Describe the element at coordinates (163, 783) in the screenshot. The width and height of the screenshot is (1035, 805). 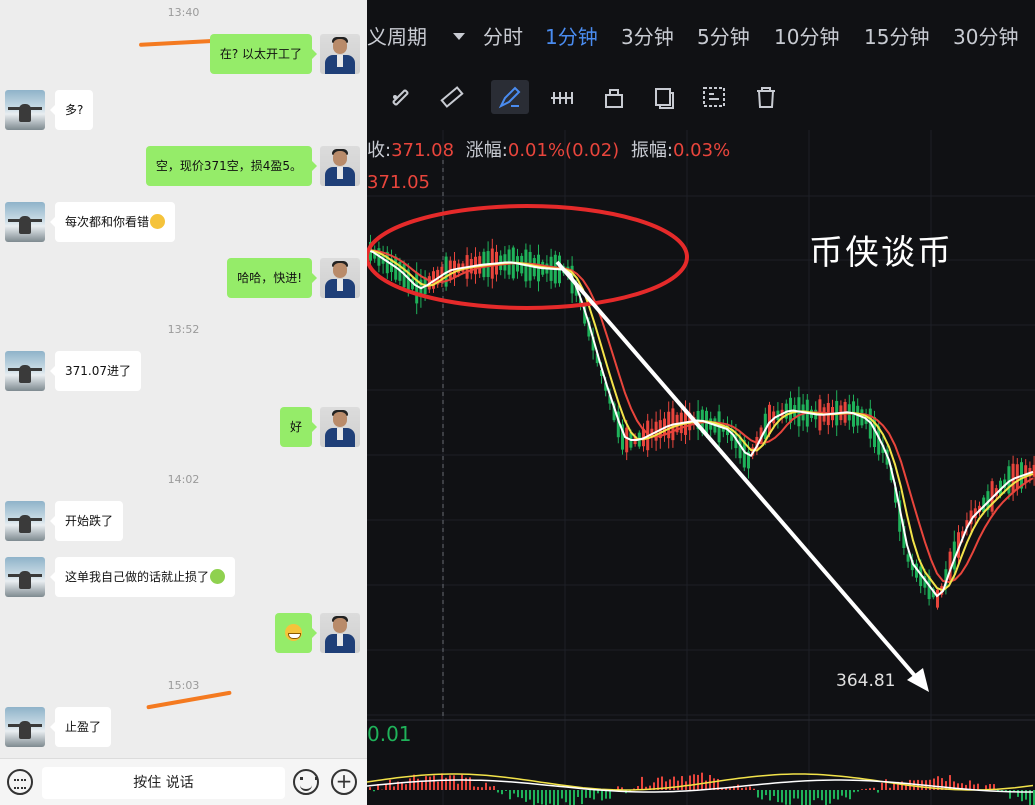
I see `hold-to-talk-button: 按住 说话` at that location.